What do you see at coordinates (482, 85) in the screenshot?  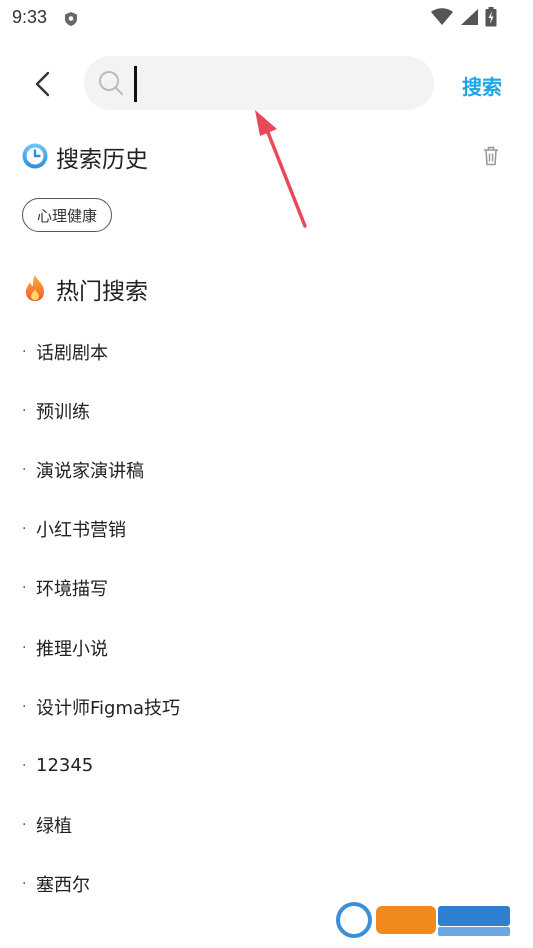 I see `search-button: 搜索` at bounding box center [482, 85].